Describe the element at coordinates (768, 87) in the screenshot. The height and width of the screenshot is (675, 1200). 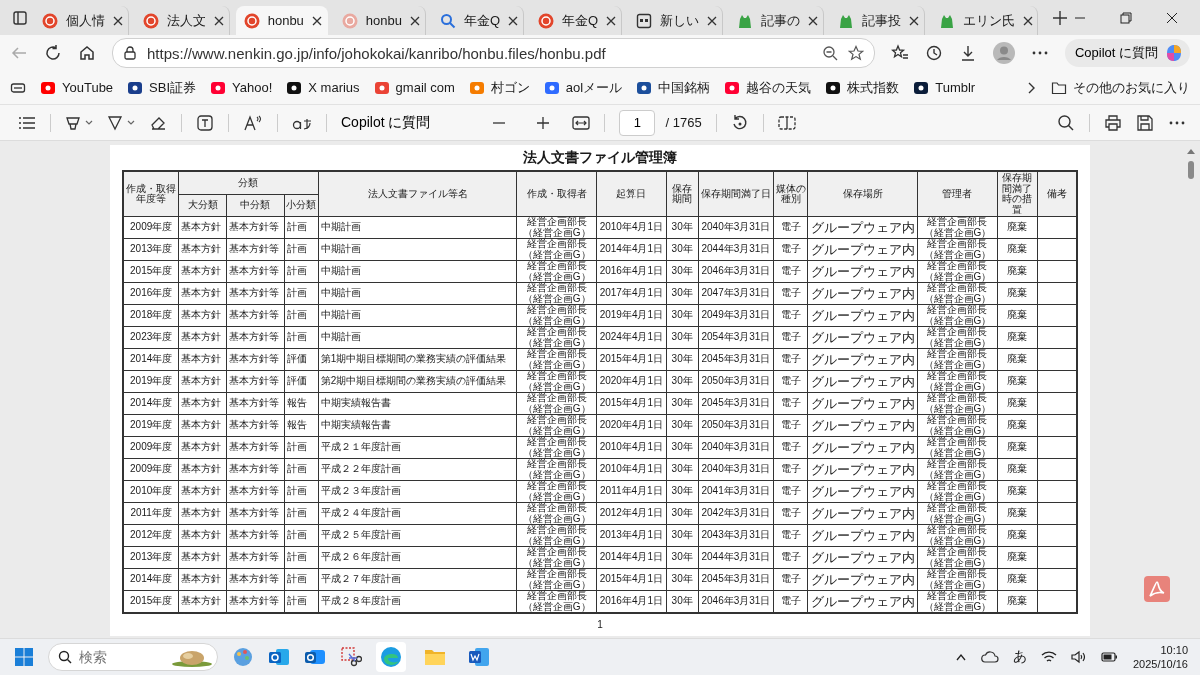
I see `bookmark: 越谷の天気` at that location.